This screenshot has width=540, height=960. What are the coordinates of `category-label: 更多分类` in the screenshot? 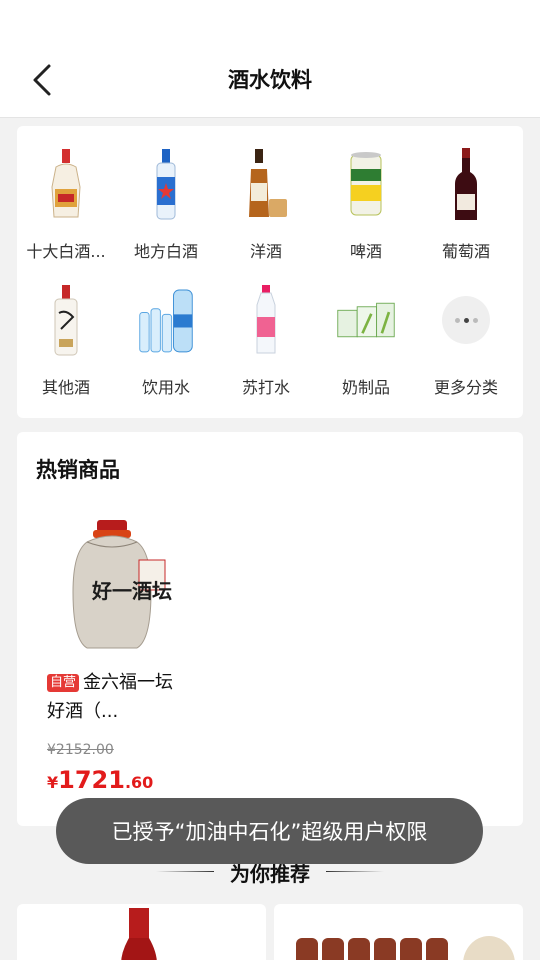 It's located at (465, 387).